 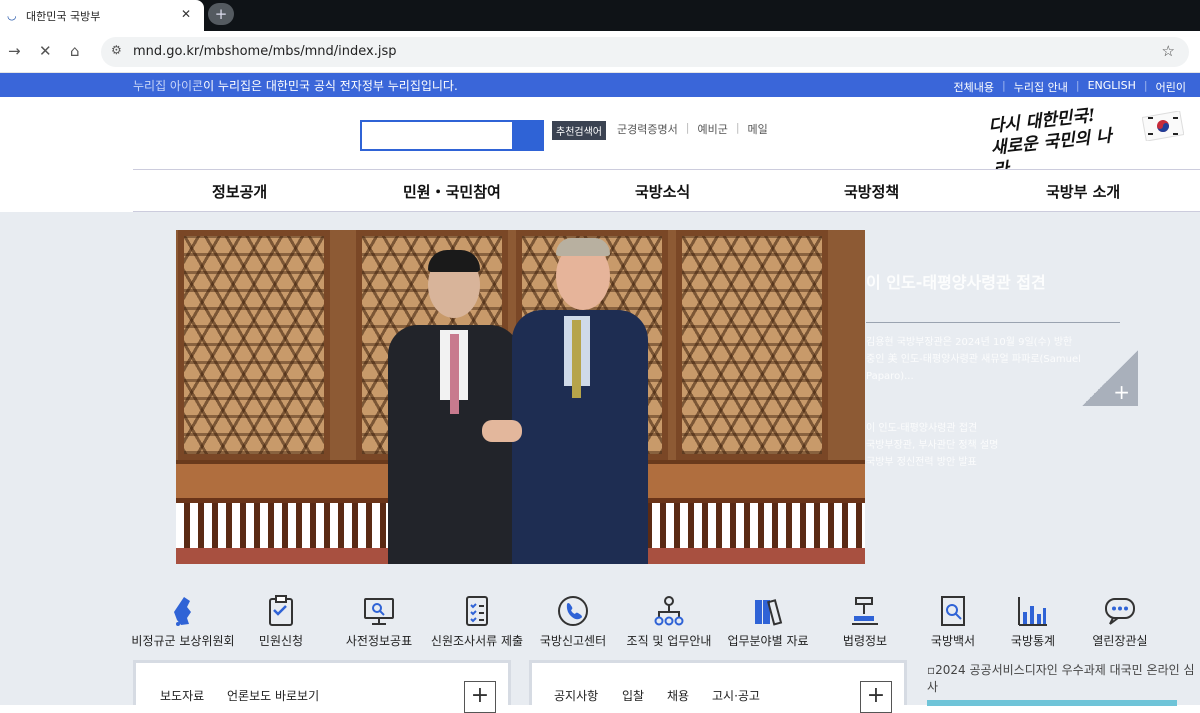 What do you see at coordinates (322, 686) in the screenshot?
I see `press-board: 보도자료 언론보도 바로보기 +` at bounding box center [322, 686].